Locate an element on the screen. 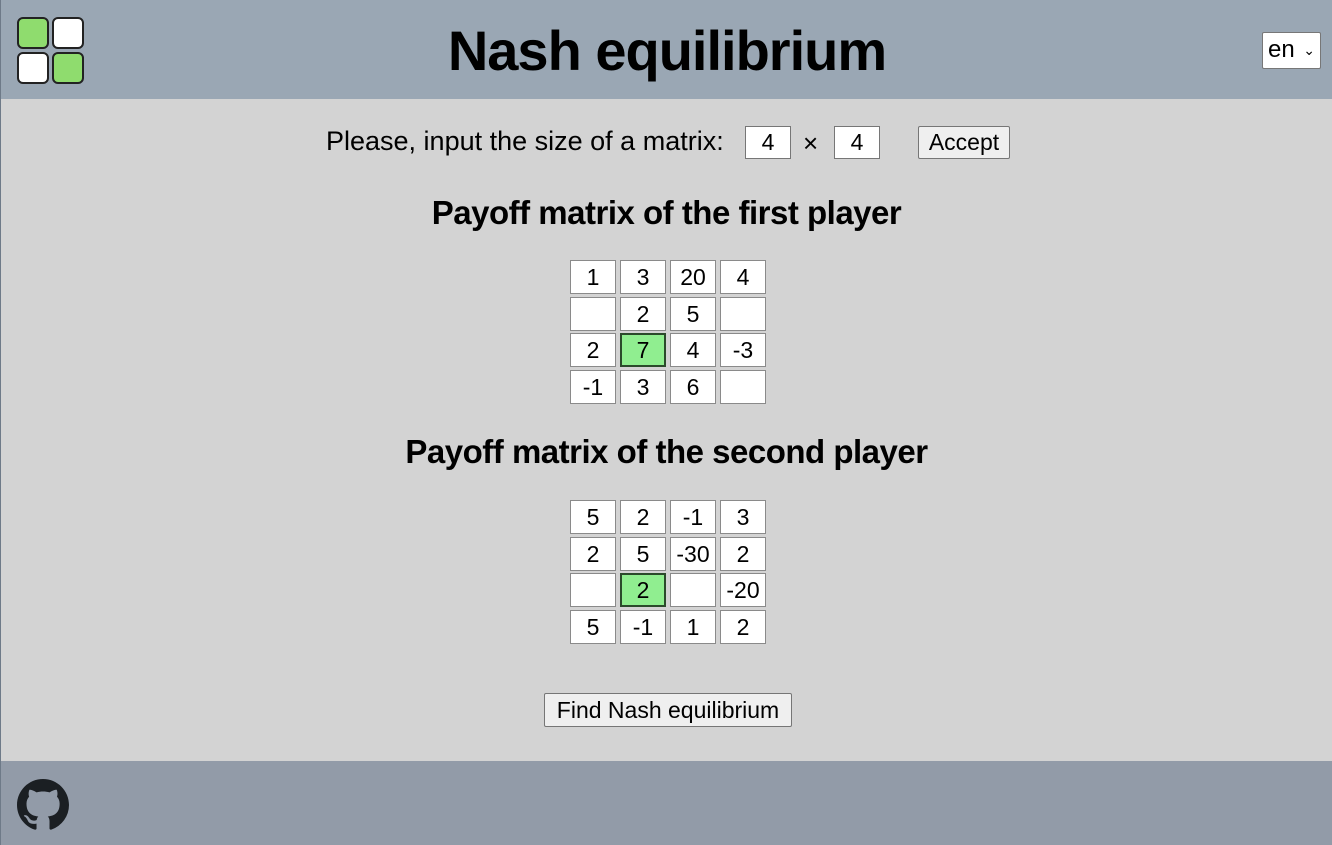 The width and height of the screenshot is (1332, 845). payoff-matrix-first: 1 3 20 4 2 5 2 7 4 -3 -1 3 6 is located at coordinates (668, 333).